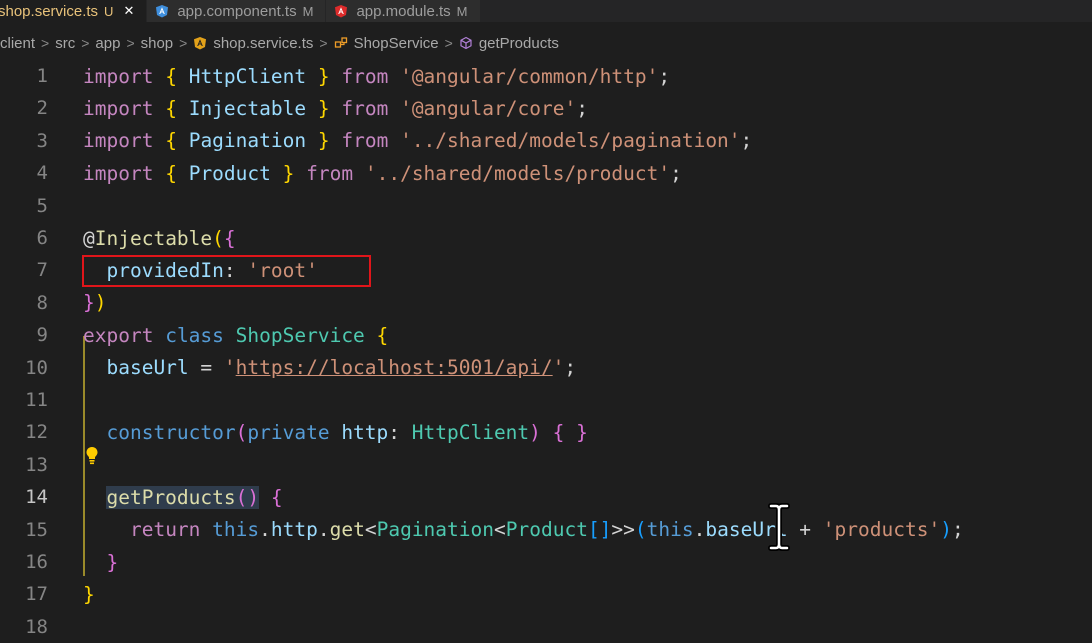 The width and height of the screenshot is (1092, 643). I want to click on code-line: 5, so click(546, 206).